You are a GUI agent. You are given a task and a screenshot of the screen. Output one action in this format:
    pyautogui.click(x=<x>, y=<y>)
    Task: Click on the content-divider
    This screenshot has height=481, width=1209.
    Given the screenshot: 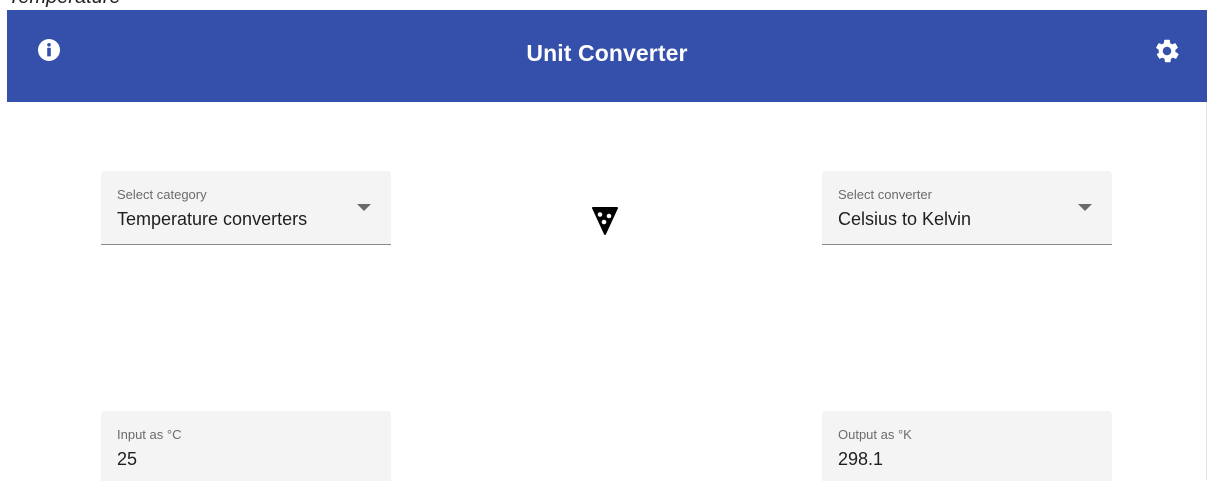 What is the action you would take?
    pyautogui.click(x=1206, y=291)
    